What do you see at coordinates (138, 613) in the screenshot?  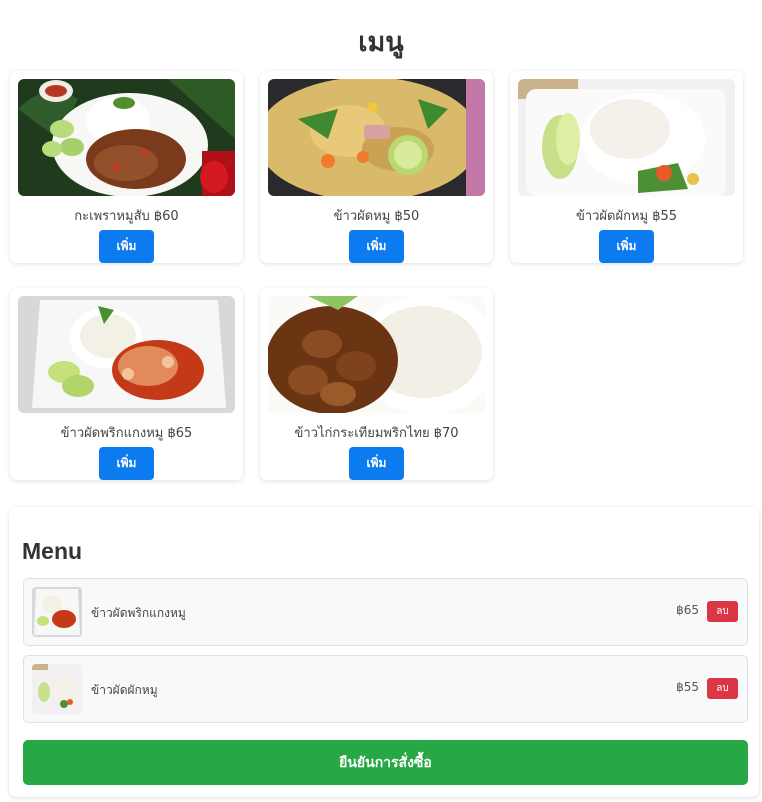 I see `order-item-name: ข้าวผัดพริกแกงหมู` at bounding box center [138, 613].